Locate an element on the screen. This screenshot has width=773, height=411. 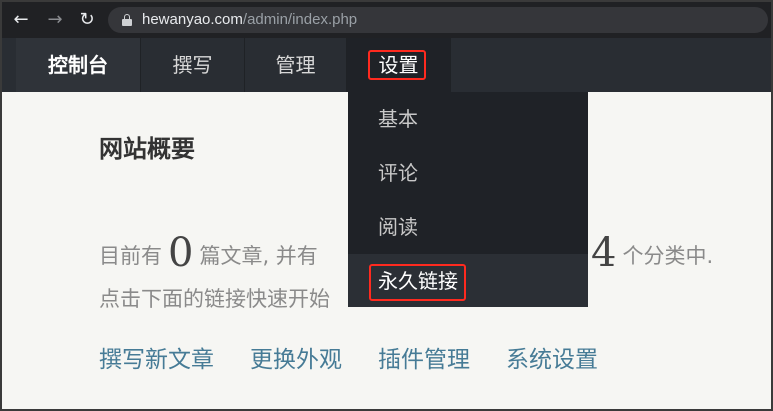
link-write-post: 撰写新文章 is located at coordinates (156, 360).